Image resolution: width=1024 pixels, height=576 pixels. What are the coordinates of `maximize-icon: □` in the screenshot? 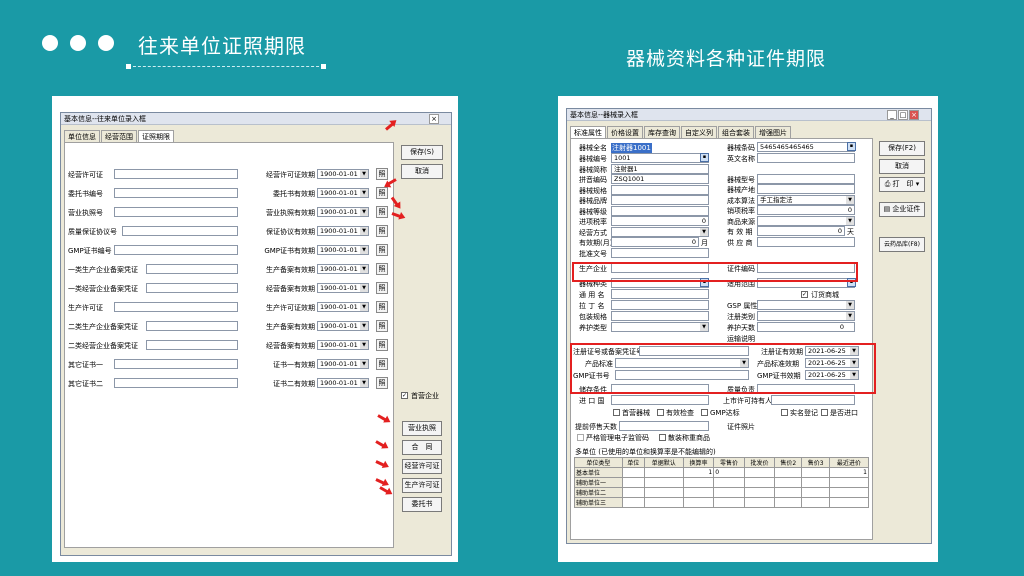 It's located at (903, 115).